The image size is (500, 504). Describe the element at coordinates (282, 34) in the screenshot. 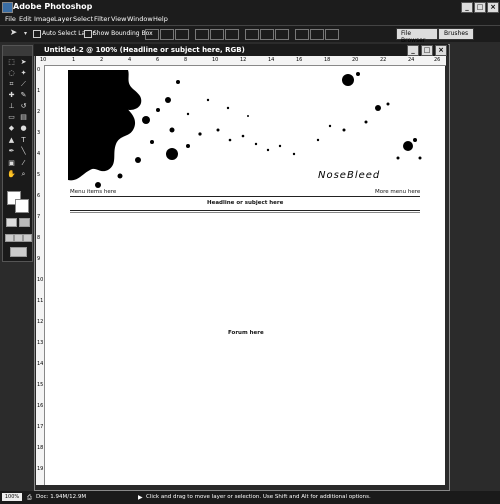

I see `distribute-bottom-icon` at that location.